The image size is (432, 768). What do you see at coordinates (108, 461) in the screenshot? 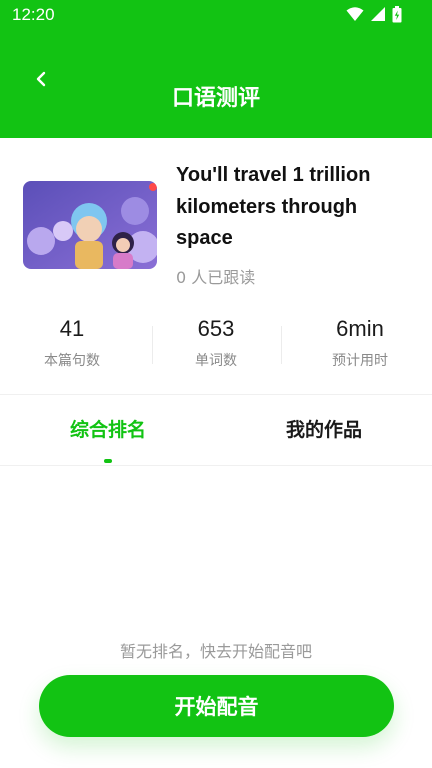
I see `active-tab-indicator` at bounding box center [108, 461].